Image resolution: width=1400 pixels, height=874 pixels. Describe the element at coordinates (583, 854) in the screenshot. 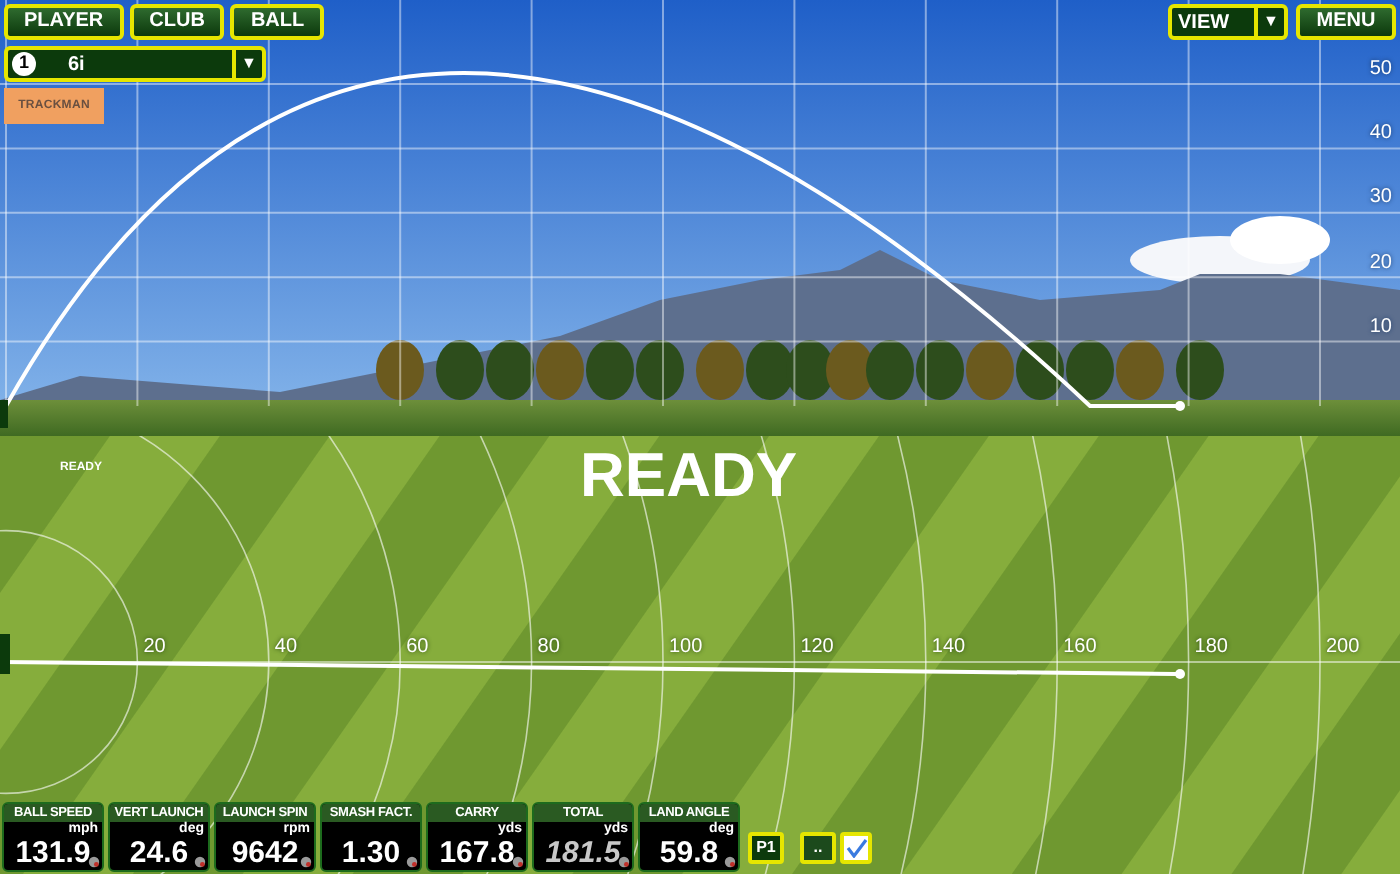

I see `stat-value: 181.5` at that location.